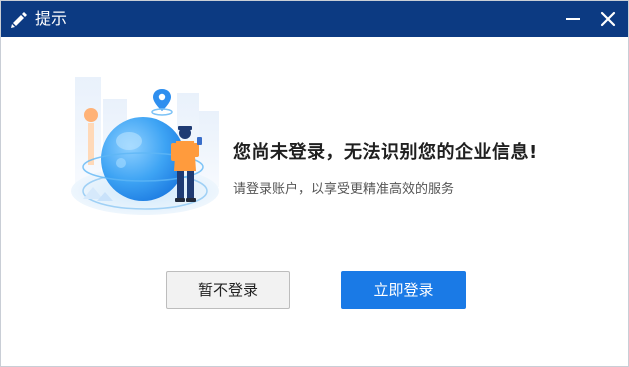 The width and height of the screenshot is (629, 367). I want to click on login-now-button: 立即登录, so click(403, 290).